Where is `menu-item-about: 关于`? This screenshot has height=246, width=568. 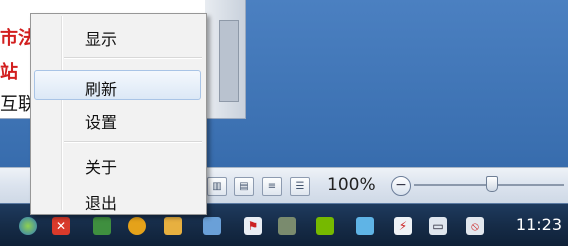
menu-item-about: 关于 is located at coordinates (117, 163).